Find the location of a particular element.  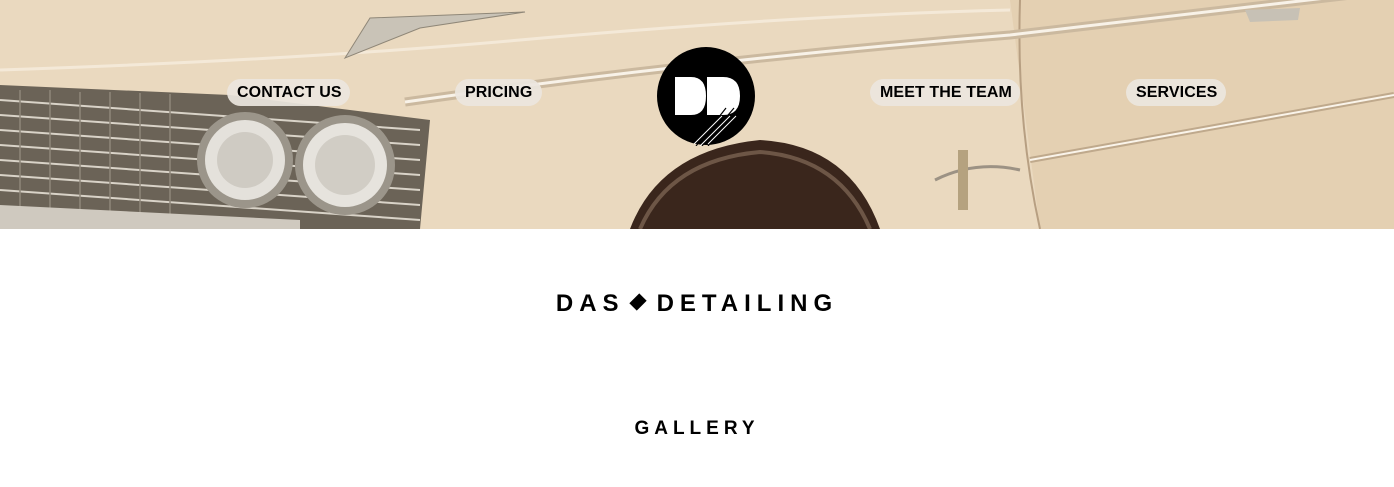

gallery-heading: GALLERY is located at coordinates (697, 428).